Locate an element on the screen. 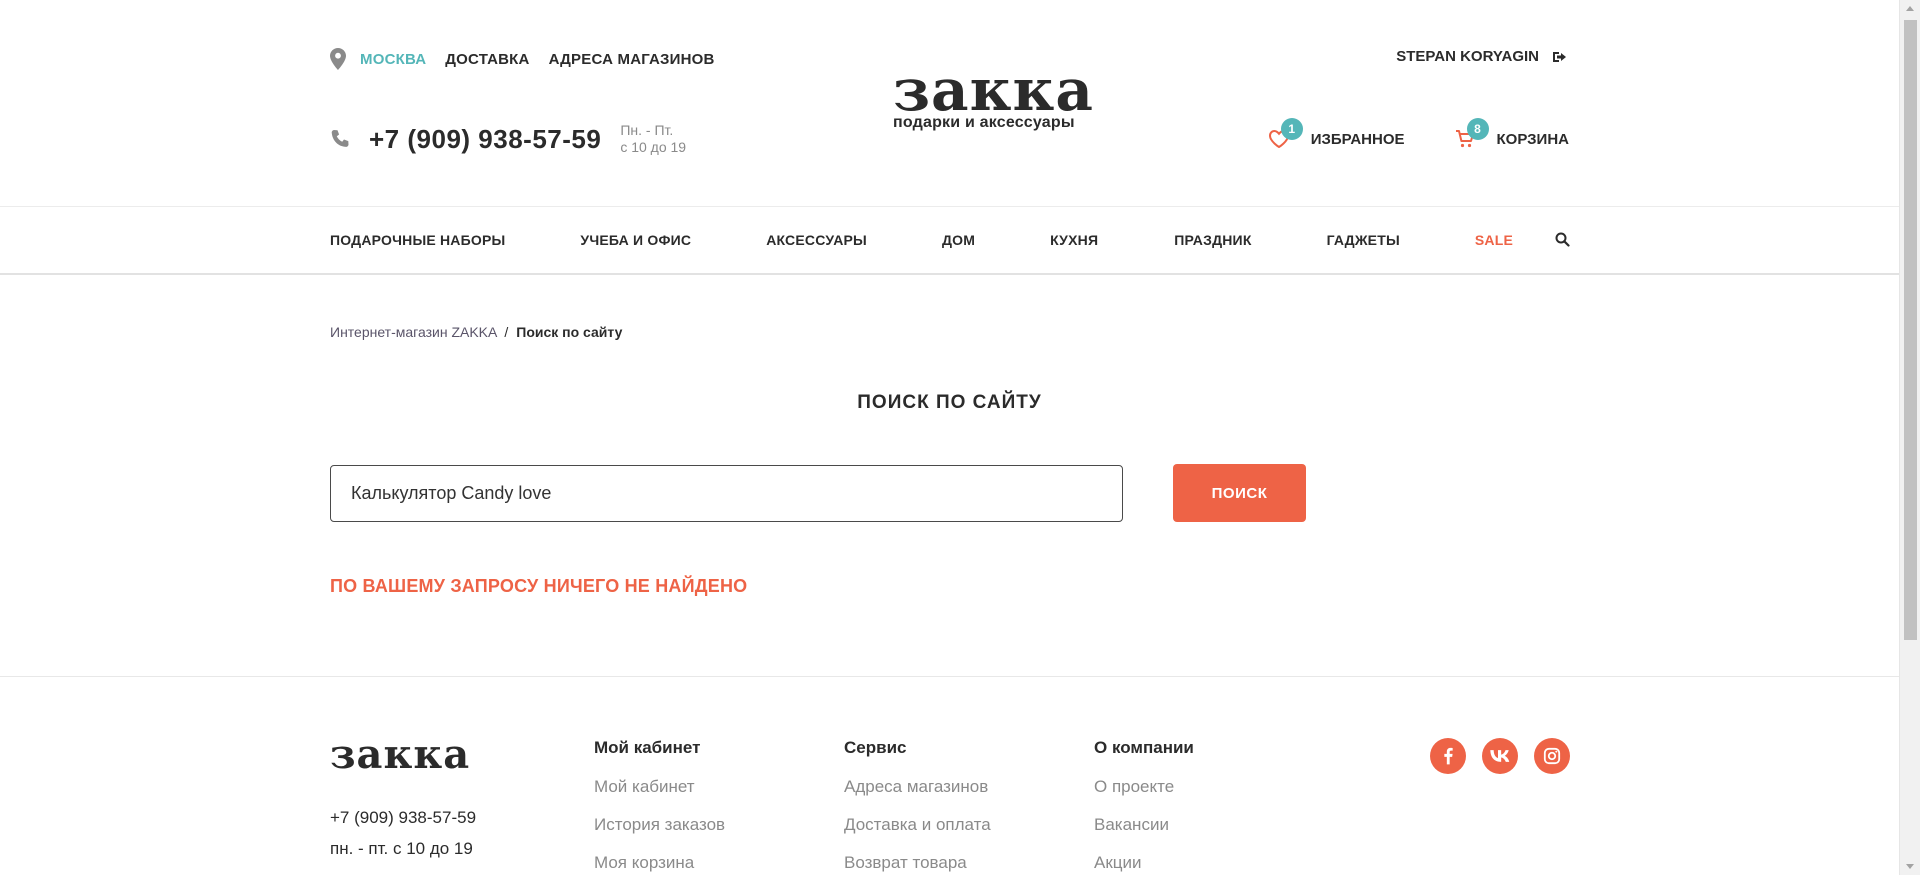 The width and height of the screenshot is (1920, 875). nav-divider-top is located at coordinates (949, 206).